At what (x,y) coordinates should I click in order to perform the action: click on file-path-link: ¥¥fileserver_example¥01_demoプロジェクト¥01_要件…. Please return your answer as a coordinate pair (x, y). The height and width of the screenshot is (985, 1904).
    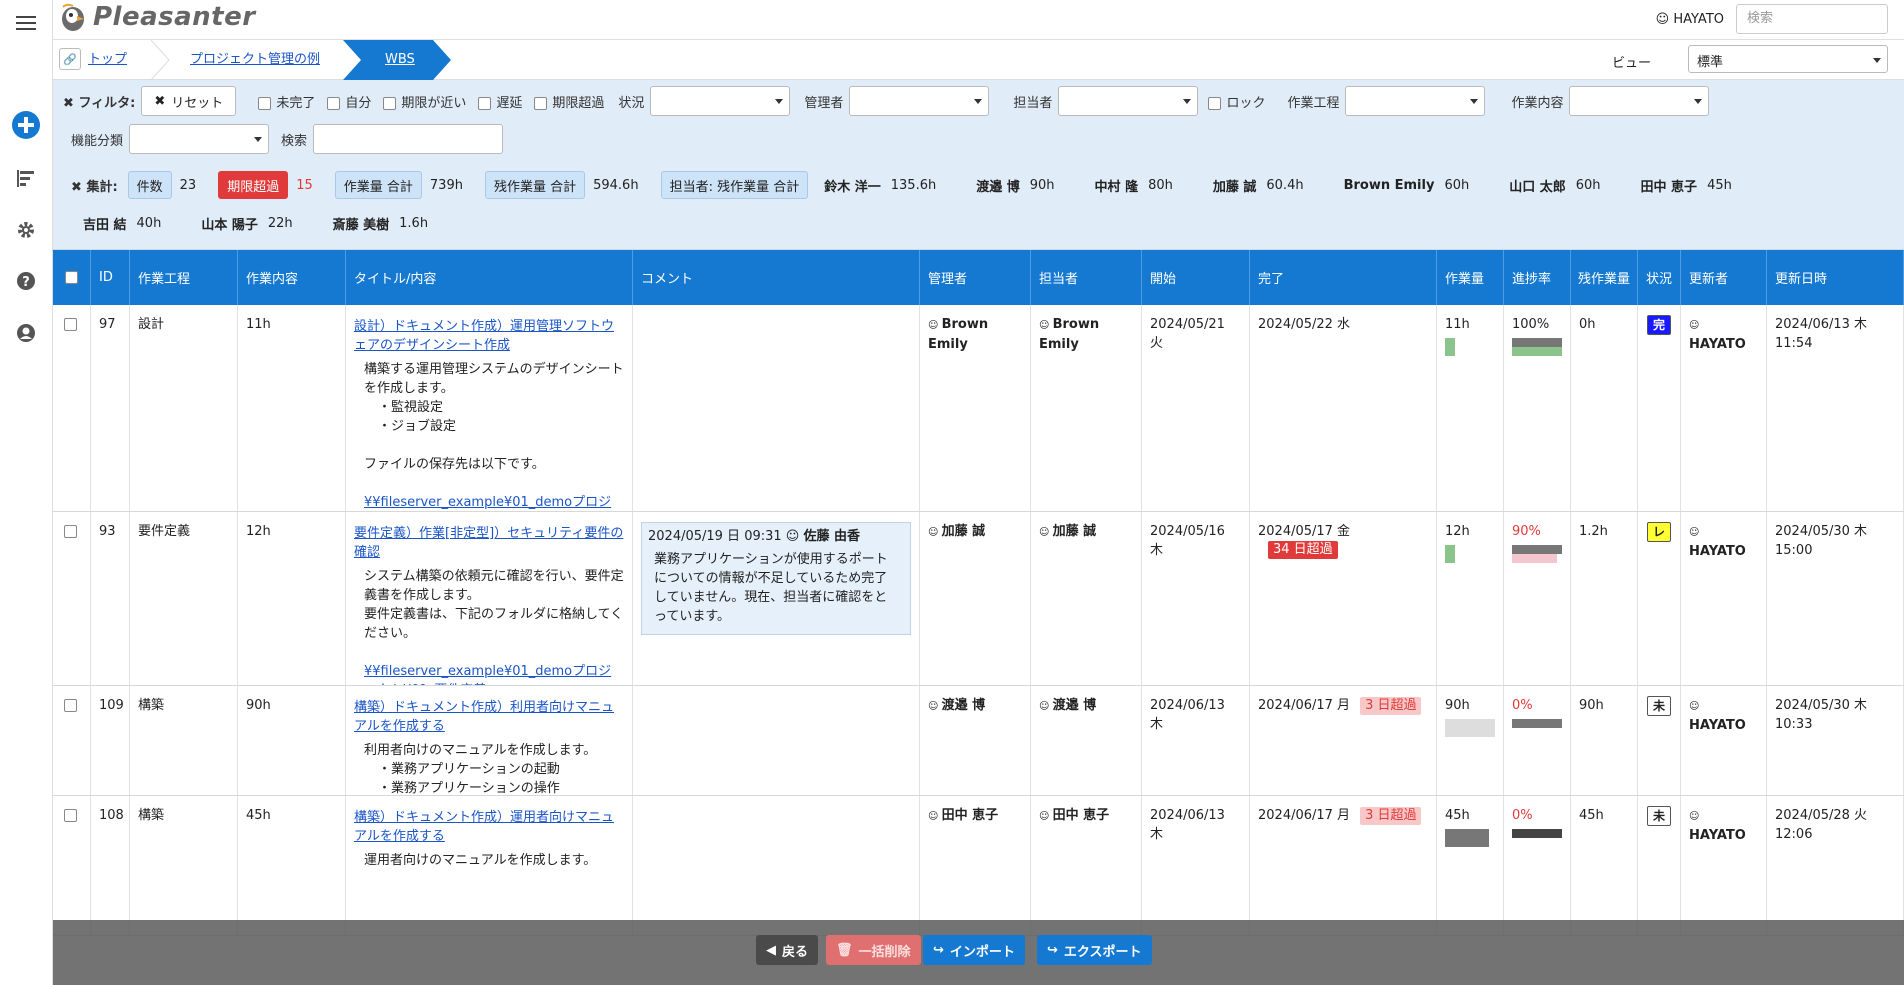
    Looking at the image, I should click on (494, 673).